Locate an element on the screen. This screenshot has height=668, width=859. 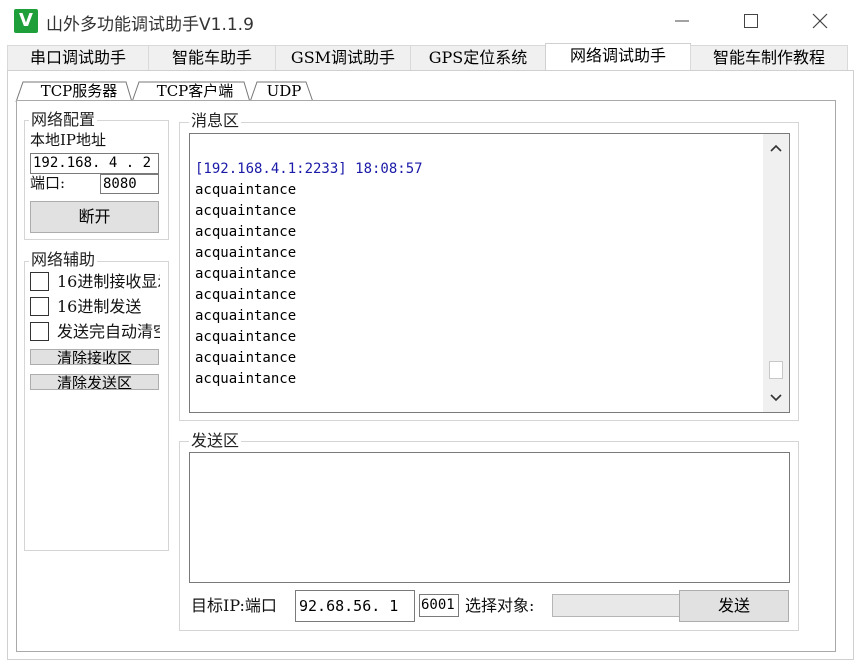
chevron-down-icon is located at coordinates (776, 398).